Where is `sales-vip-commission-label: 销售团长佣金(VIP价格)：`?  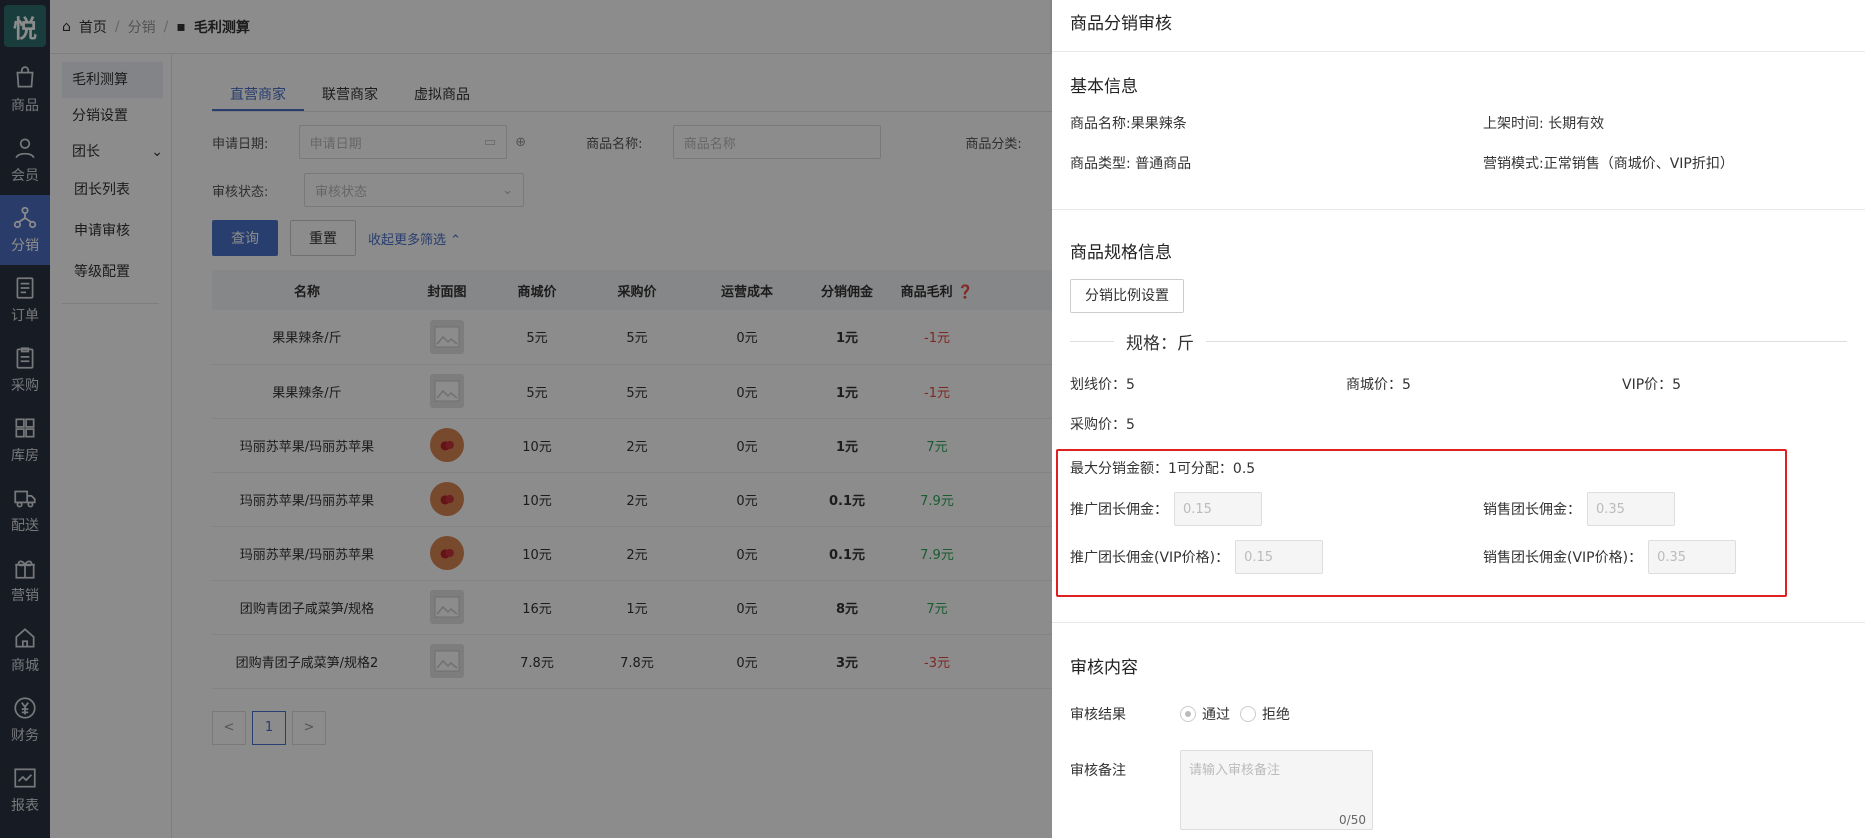
sales-vip-commission-label: 销售团长佣金(VIP价格)： is located at coordinates (1563, 558).